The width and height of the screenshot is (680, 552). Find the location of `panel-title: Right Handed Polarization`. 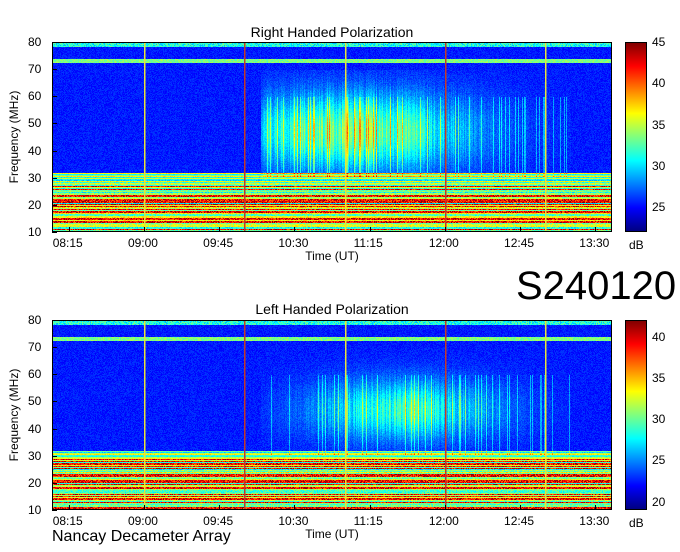

panel-title: Right Handed Polarization is located at coordinates (332, 32).